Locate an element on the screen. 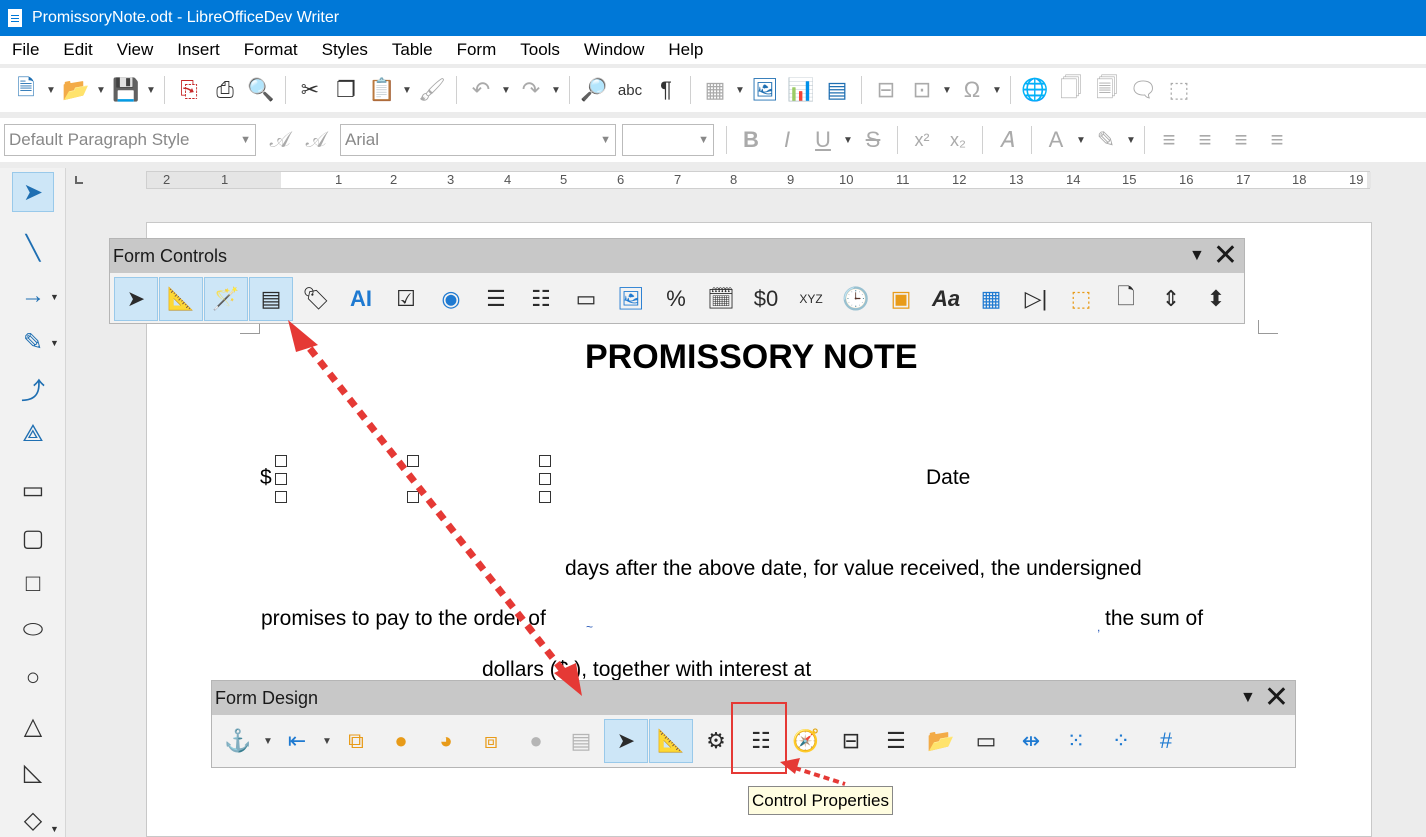  menu-help: Help is located at coordinates (685, 50).